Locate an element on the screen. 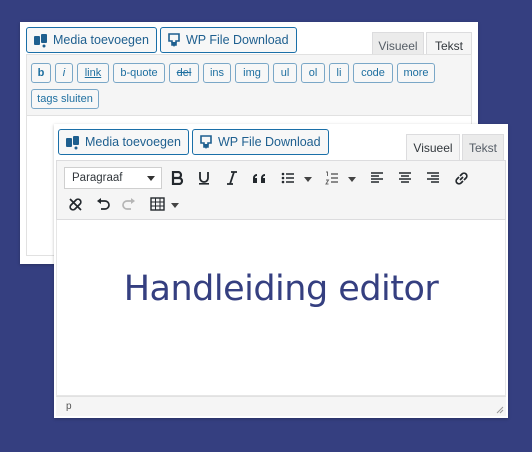 Image resolution: width=532 pixels, height=452 pixels. tab-tekst: Tekst is located at coordinates (483, 147).